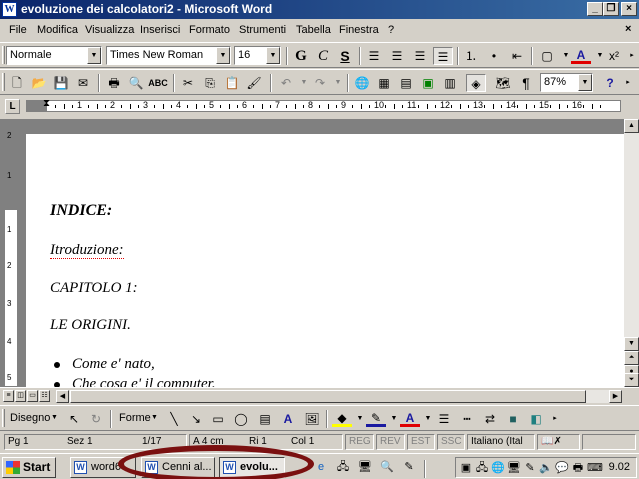 This screenshot has width=639, height=479. Describe the element at coordinates (614, 56) in the screenshot. I see `superscript-button: x²` at that location.